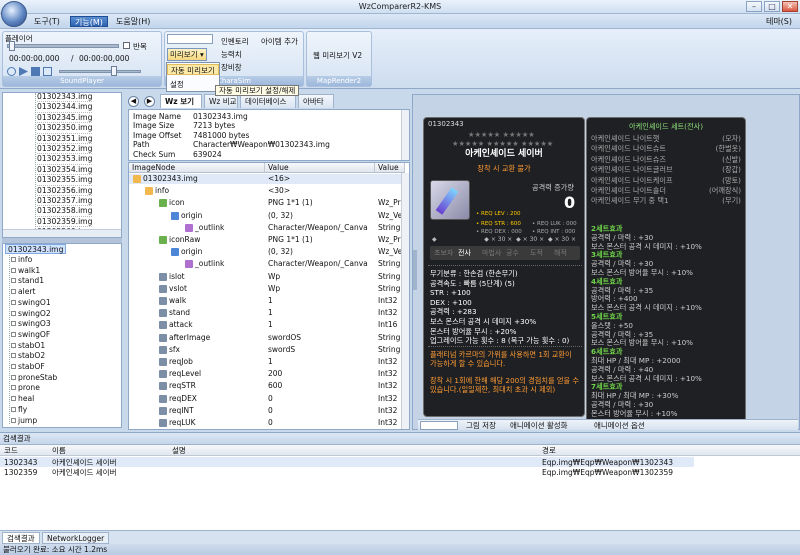 This screenshot has height=555, width=800. I want to click on grid-name: stand, so click(217, 313).